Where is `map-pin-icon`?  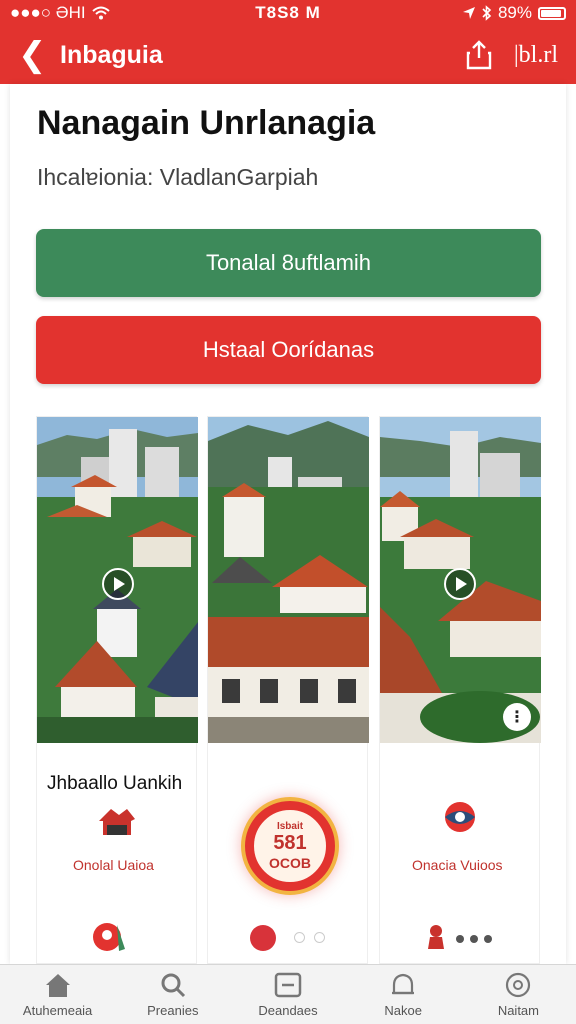 map-pin-icon is located at coordinates (109, 937).